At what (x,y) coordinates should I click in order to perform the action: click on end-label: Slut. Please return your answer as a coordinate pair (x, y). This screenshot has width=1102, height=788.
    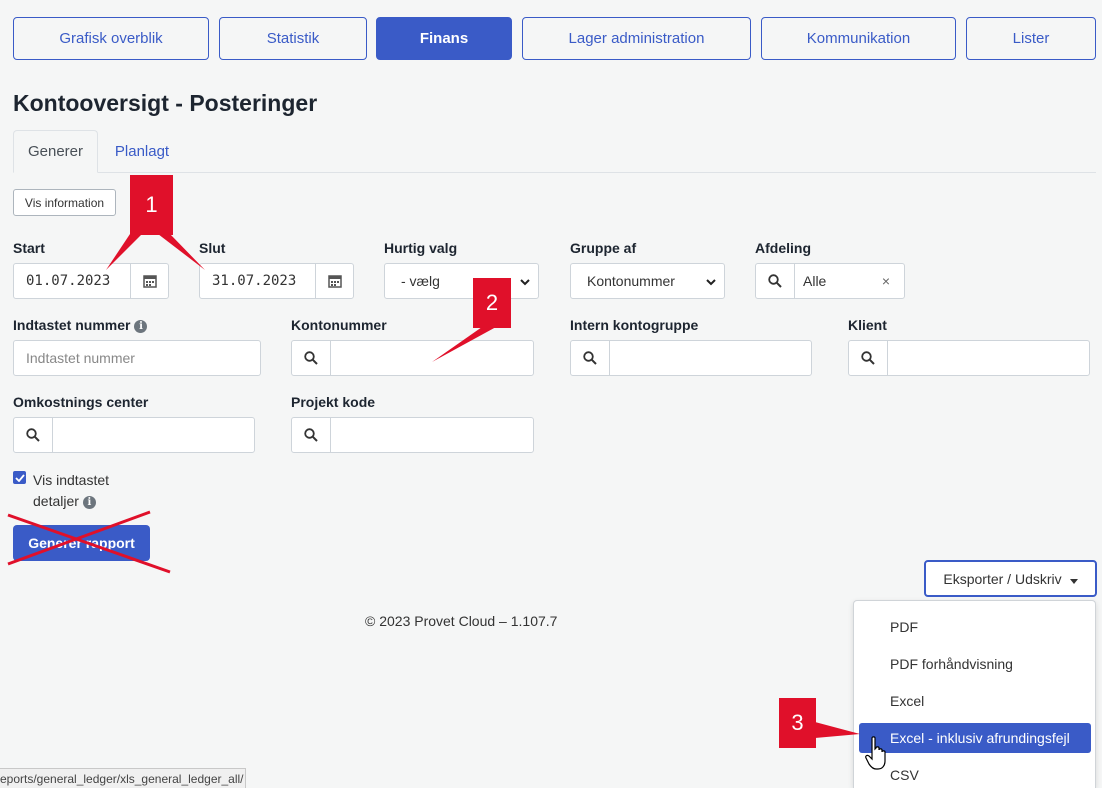
    Looking at the image, I should click on (212, 248).